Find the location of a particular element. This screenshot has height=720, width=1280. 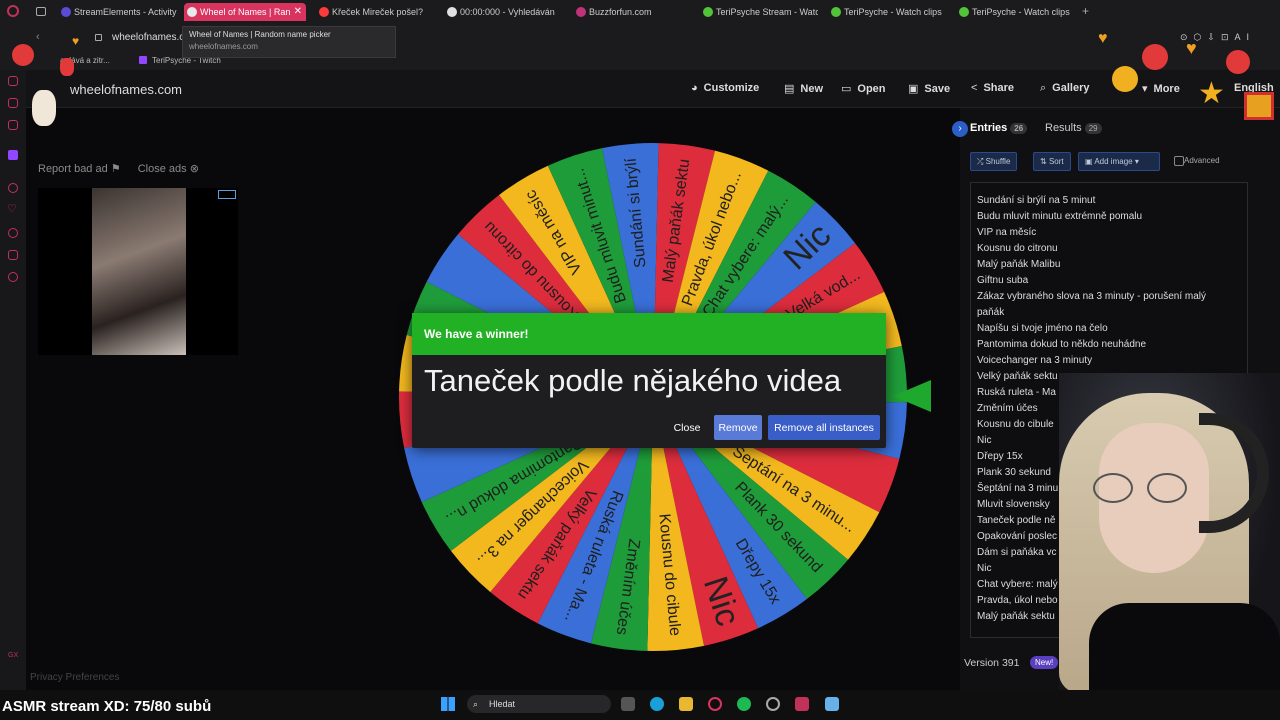

browser-tab: Křeček Mireček pošel? is located at coordinates (375, 12).